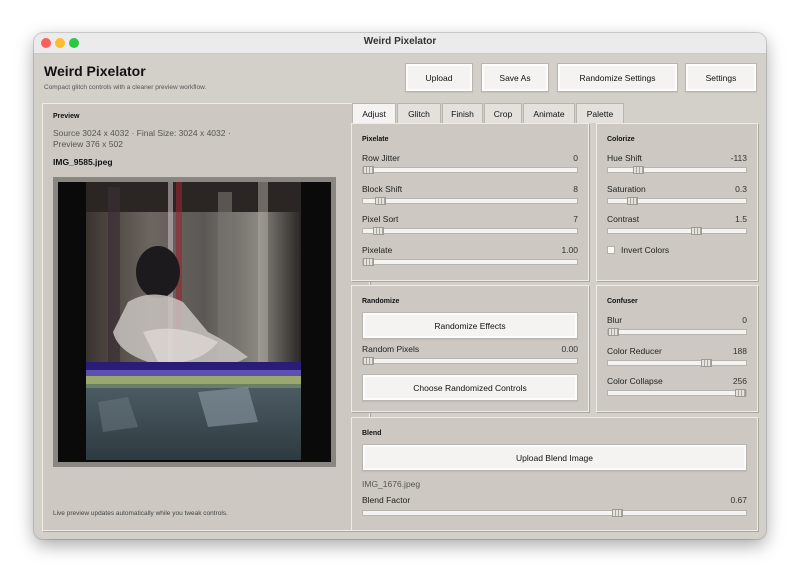  Describe the element at coordinates (677, 170) in the screenshot. I see `hue-shift-slider` at that location.